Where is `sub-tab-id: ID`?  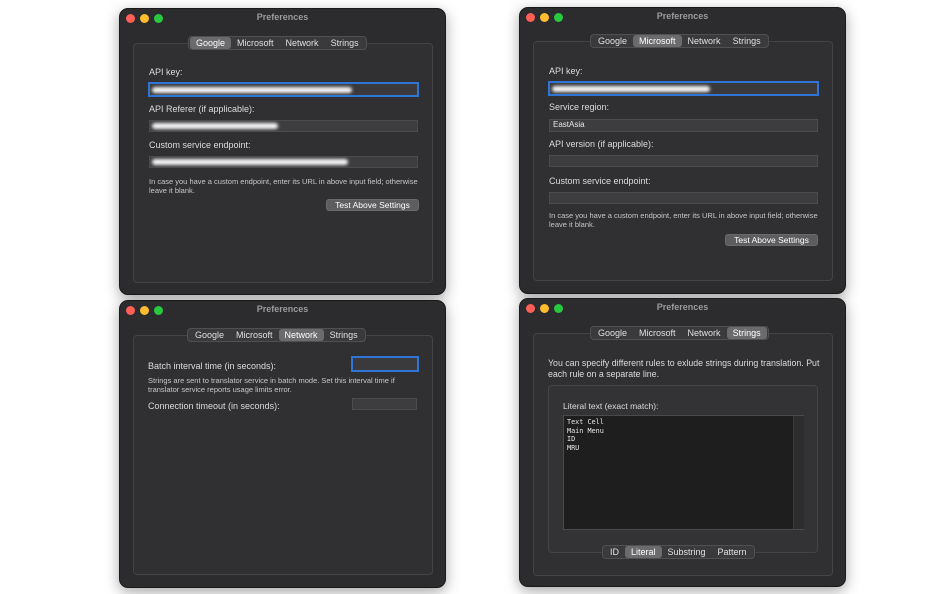 sub-tab-id: ID is located at coordinates (614, 552).